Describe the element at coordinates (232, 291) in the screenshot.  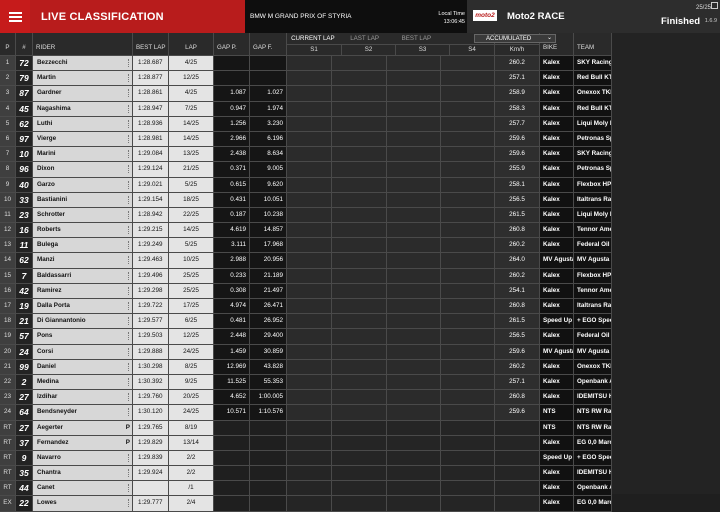
I see `gap-prev-cell: 0.308` at that location.